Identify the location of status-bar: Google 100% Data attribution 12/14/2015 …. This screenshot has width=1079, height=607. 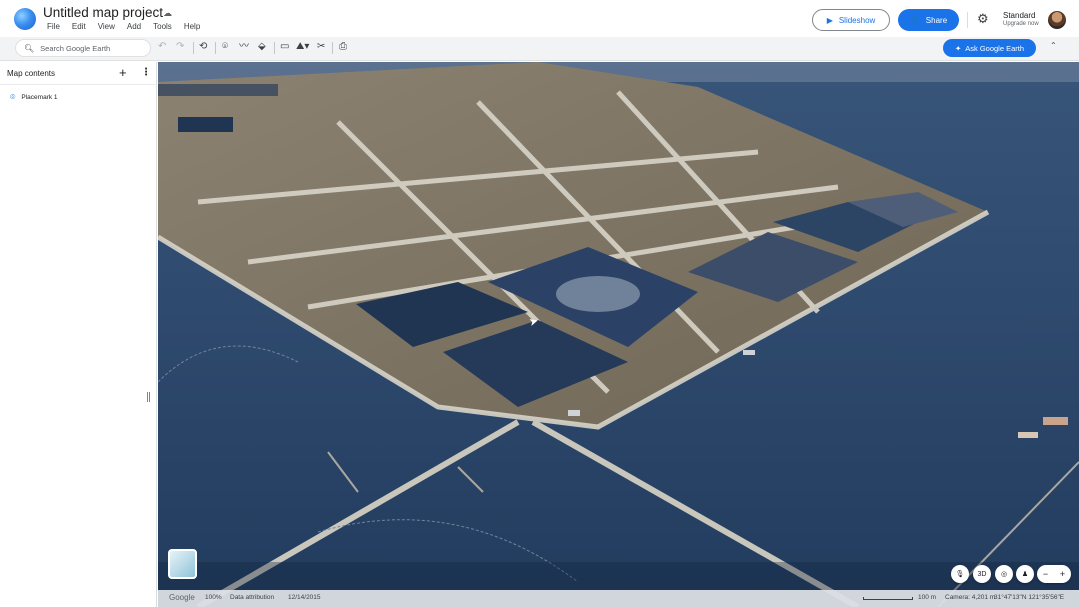
(618, 598).